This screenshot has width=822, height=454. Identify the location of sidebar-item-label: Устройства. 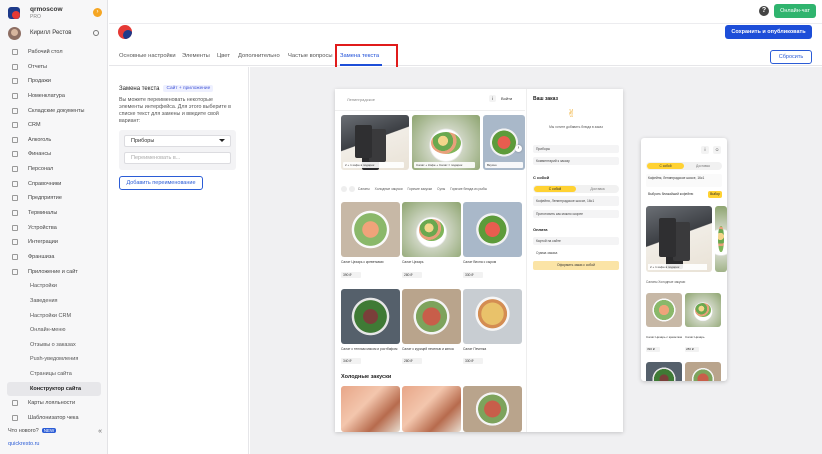
(42, 227).